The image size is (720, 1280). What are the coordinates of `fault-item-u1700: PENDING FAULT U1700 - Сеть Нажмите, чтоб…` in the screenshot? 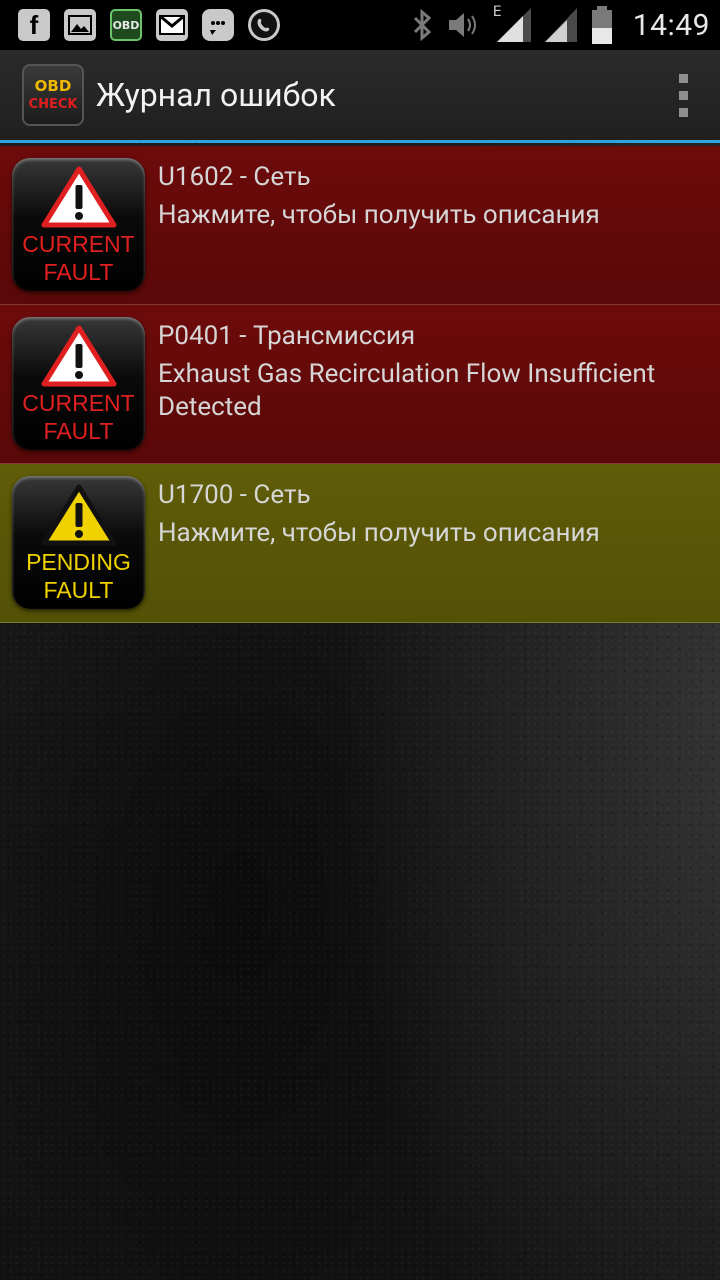 It's located at (360, 543).